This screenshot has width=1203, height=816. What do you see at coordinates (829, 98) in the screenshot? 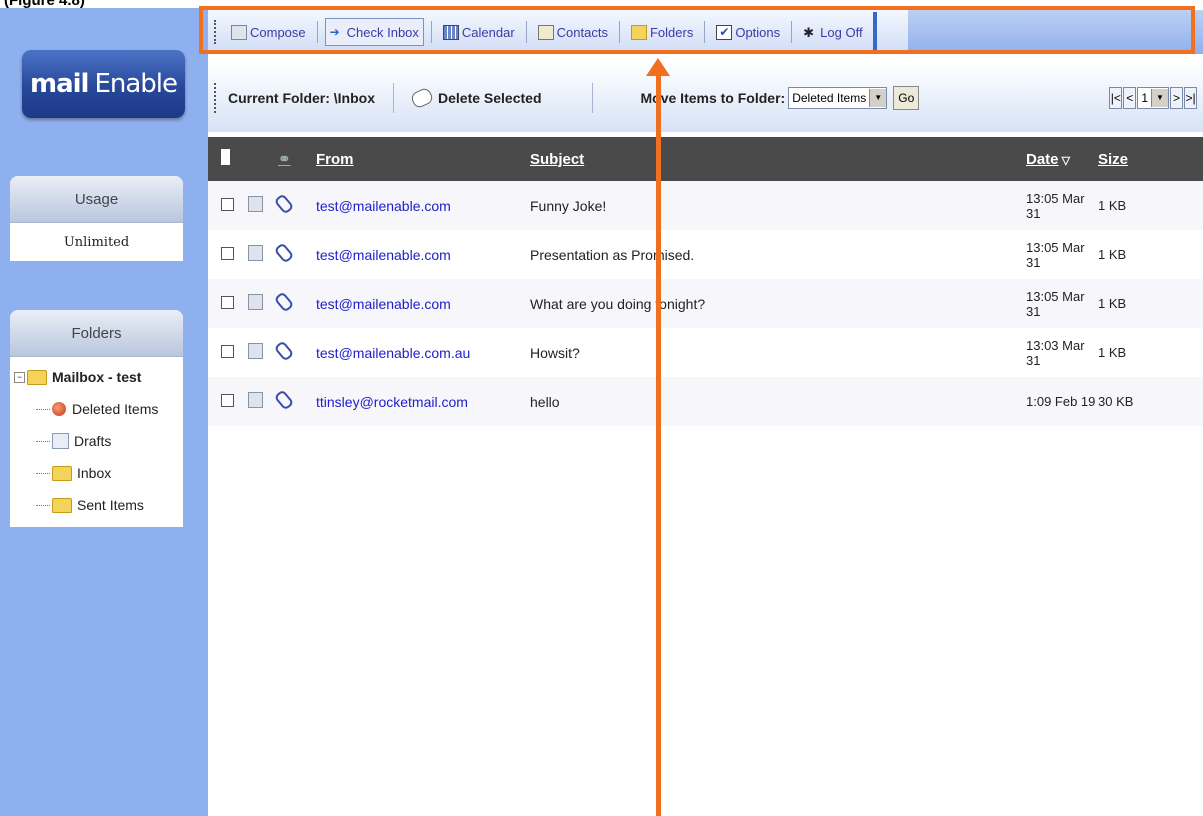
I see `move-folder-value: Deleted Items` at bounding box center [829, 98].